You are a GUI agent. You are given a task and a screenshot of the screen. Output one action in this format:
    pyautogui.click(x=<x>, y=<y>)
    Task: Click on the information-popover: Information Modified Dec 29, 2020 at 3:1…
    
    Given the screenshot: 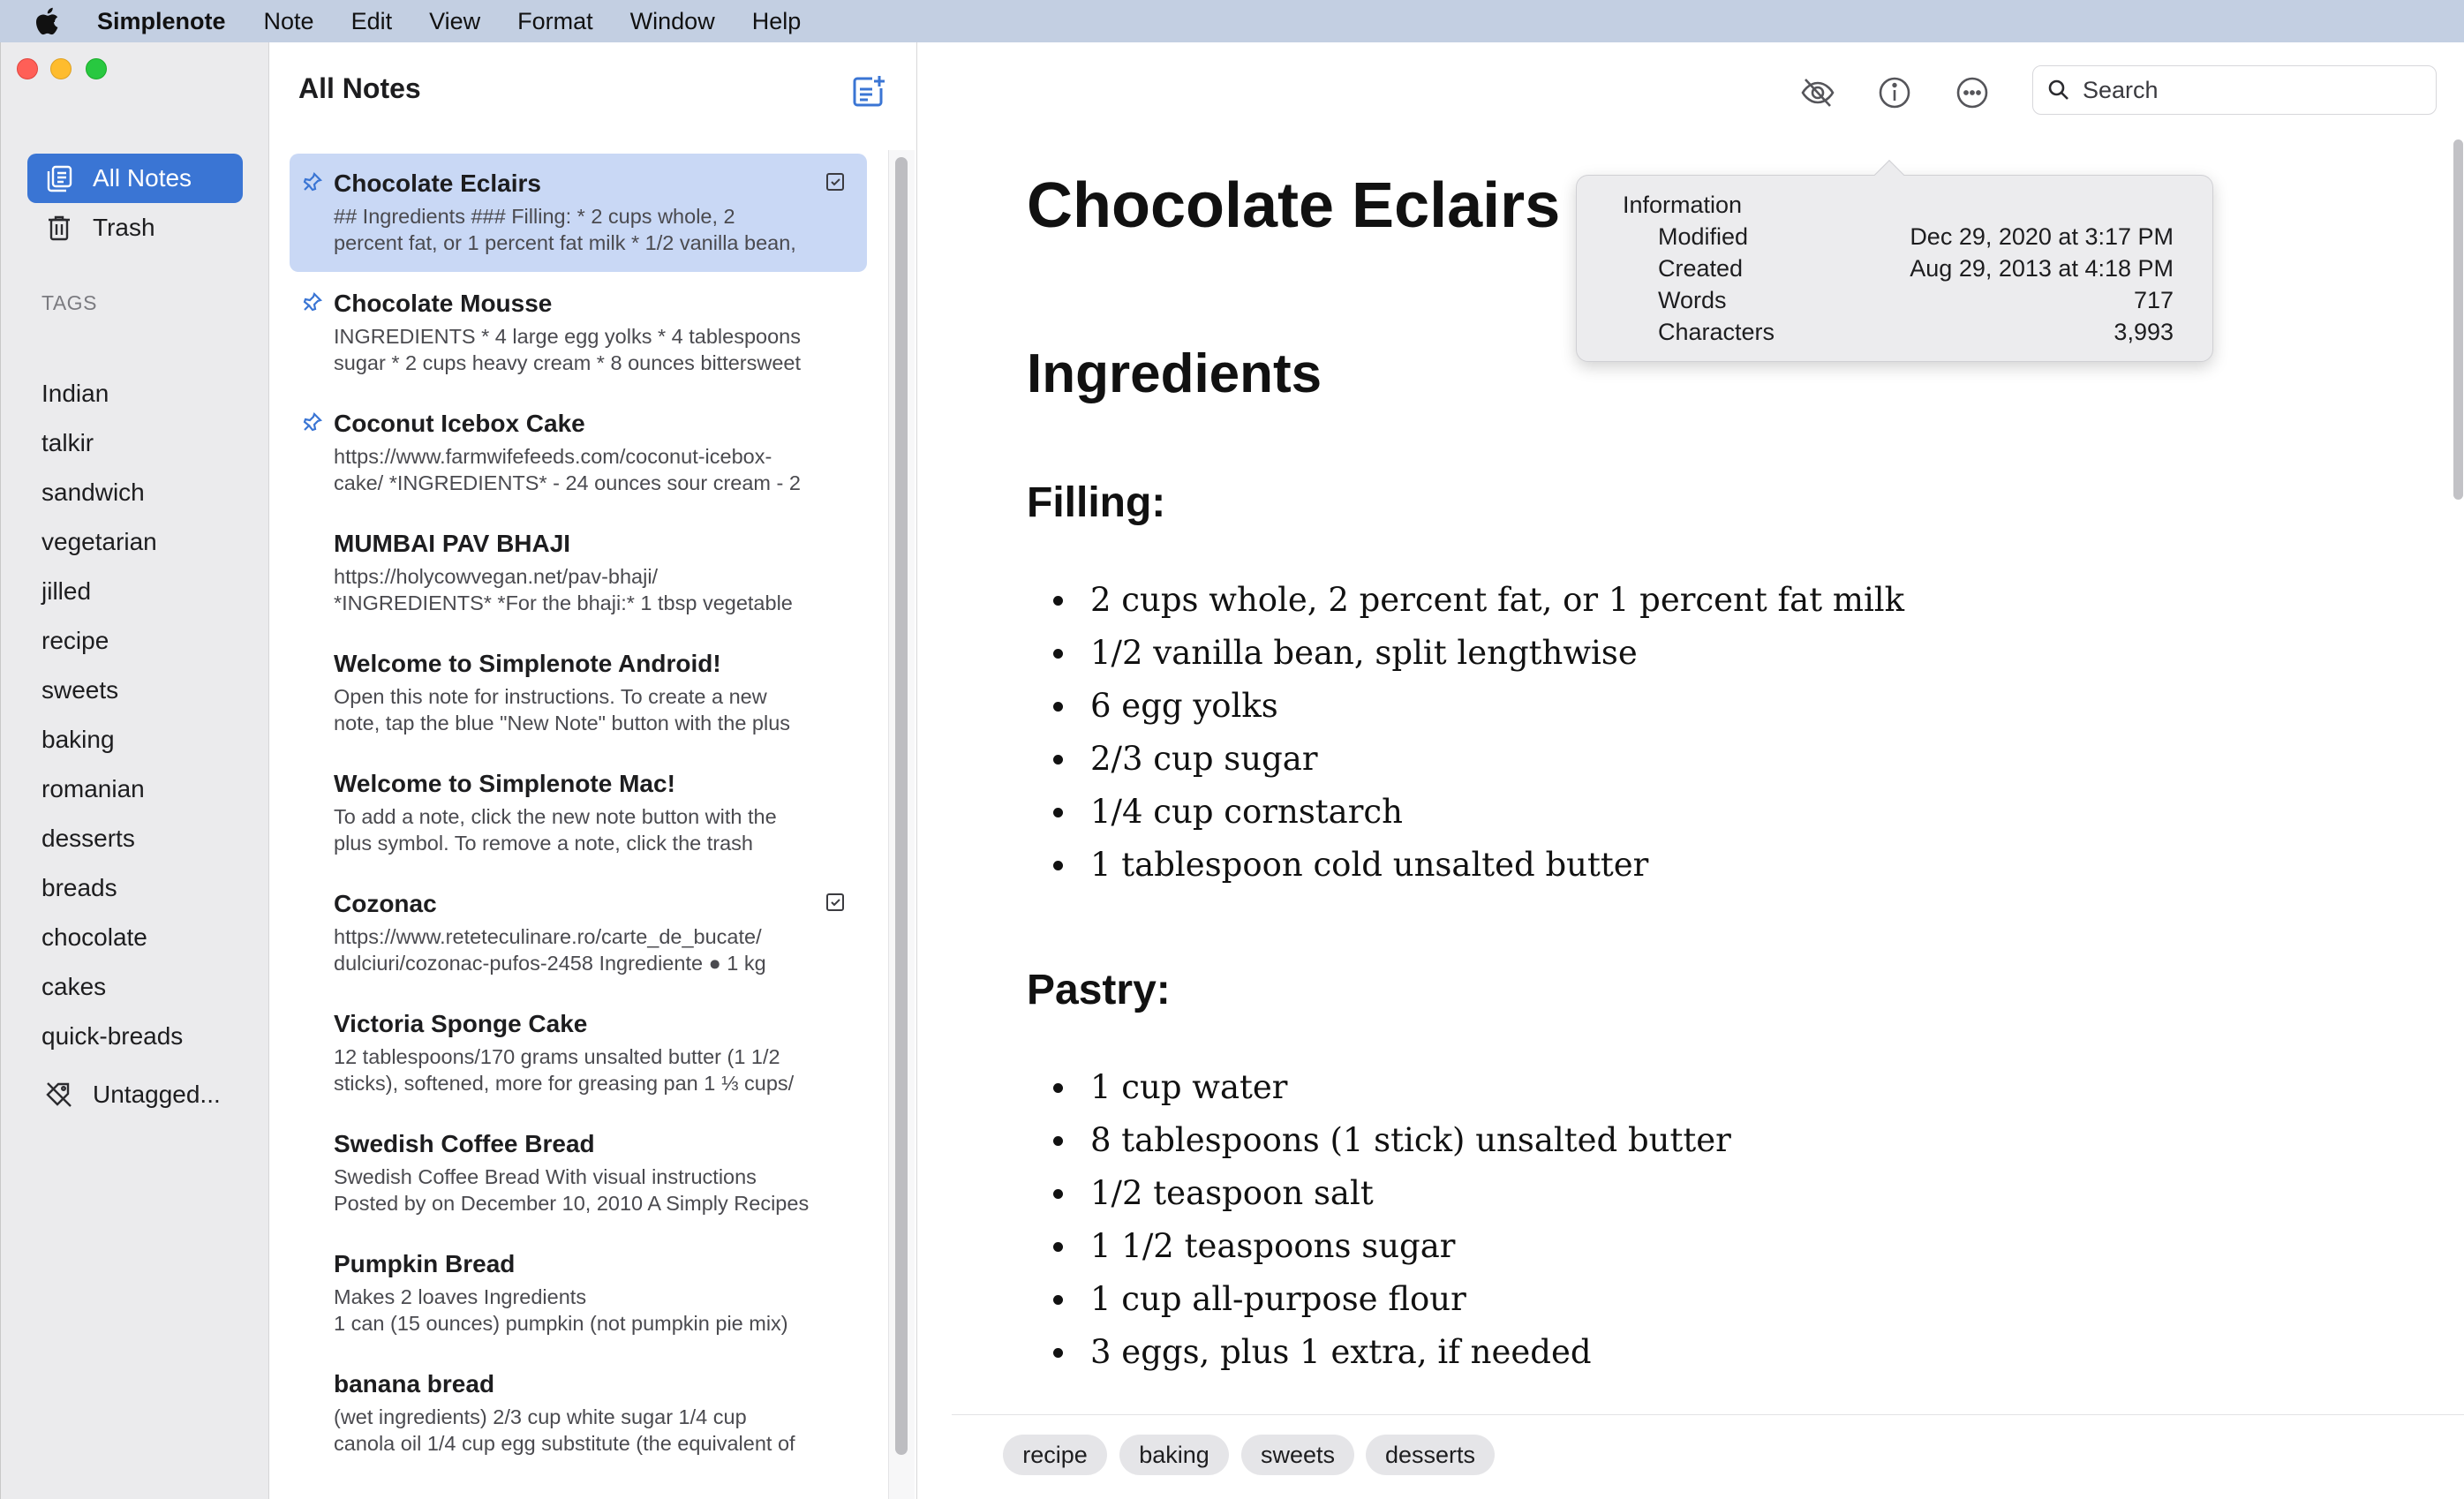 What is the action you would take?
    pyautogui.click(x=1894, y=261)
    